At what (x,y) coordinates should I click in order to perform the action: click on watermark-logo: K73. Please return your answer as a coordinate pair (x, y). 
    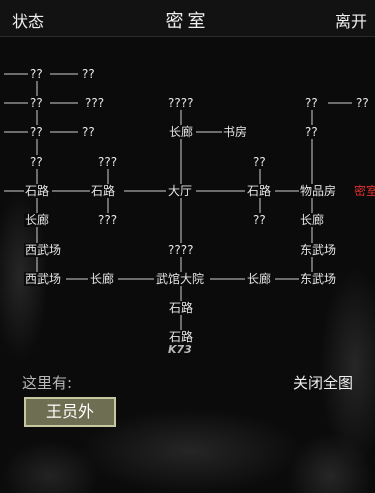
    Looking at the image, I should click on (180, 349).